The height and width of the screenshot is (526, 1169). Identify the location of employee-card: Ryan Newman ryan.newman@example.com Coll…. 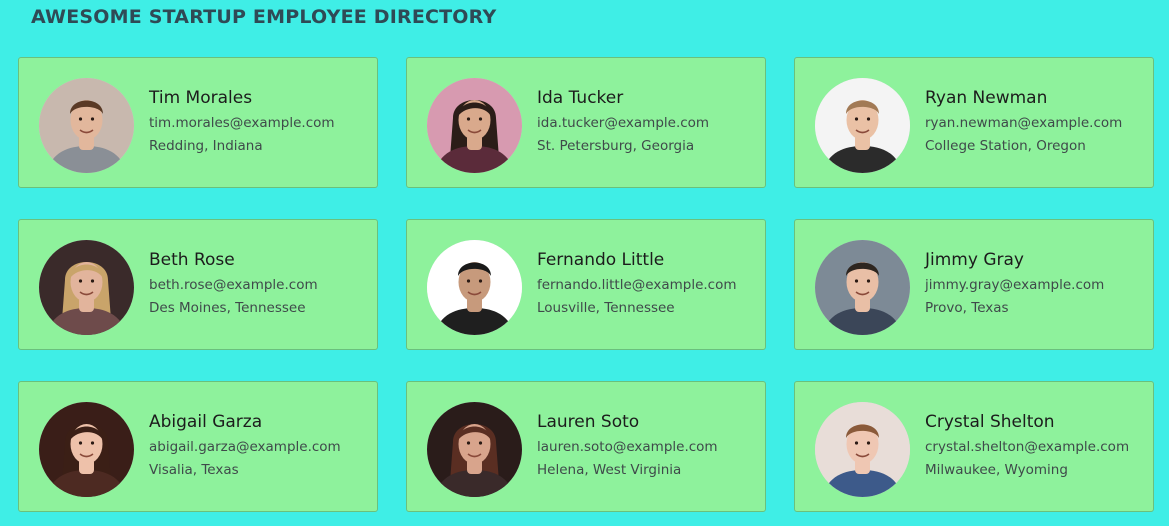
(974, 122).